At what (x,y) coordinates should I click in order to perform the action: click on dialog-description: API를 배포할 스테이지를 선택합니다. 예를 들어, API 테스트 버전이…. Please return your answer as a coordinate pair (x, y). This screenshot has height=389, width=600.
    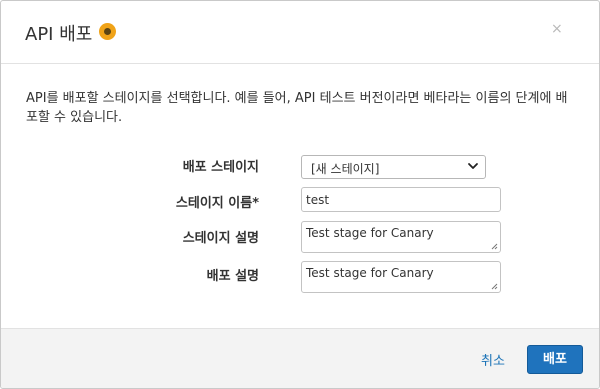
    Looking at the image, I should click on (297, 108).